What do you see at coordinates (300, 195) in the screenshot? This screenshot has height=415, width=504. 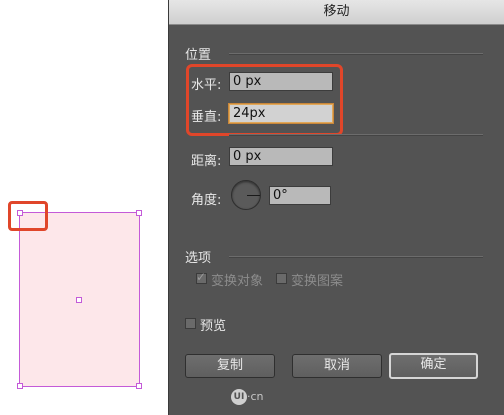 I see `angle-input: 0°` at bounding box center [300, 195].